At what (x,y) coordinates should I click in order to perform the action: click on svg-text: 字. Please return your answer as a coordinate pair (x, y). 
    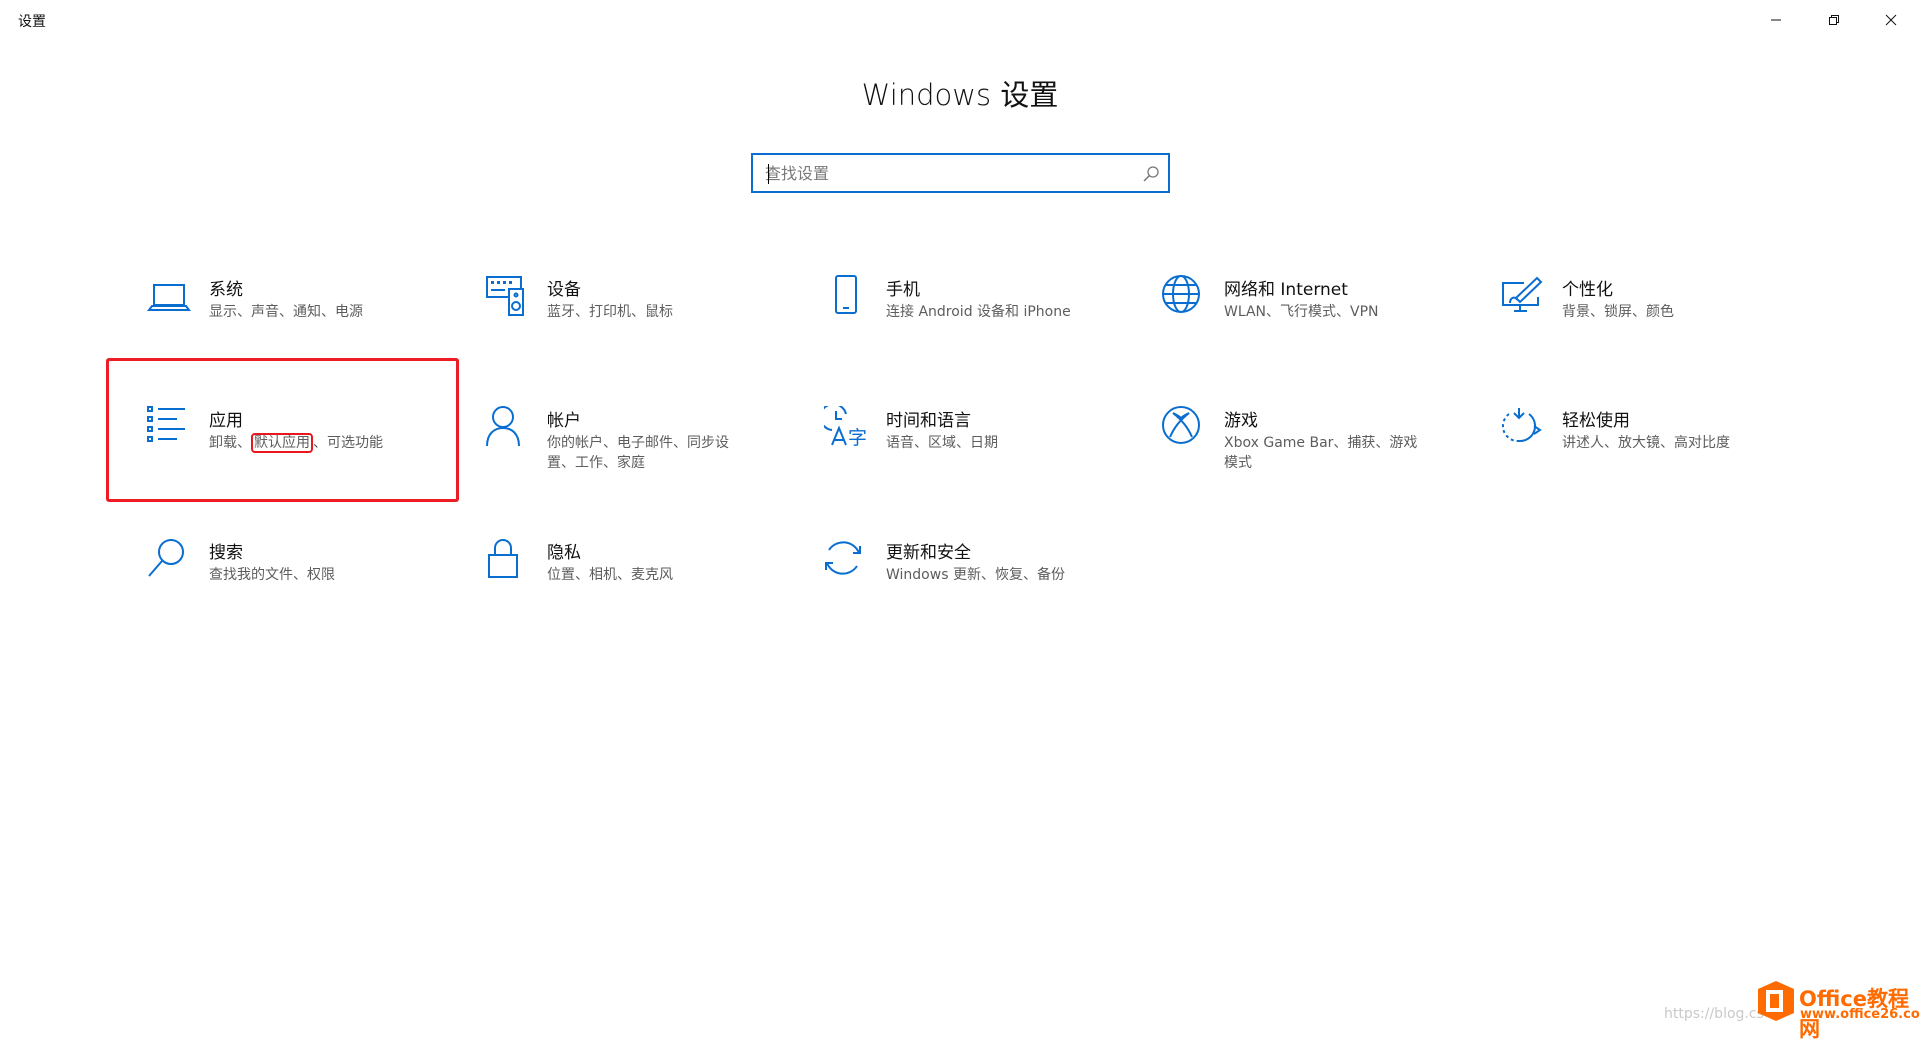
    Looking at the image, I should click on (857, 438).